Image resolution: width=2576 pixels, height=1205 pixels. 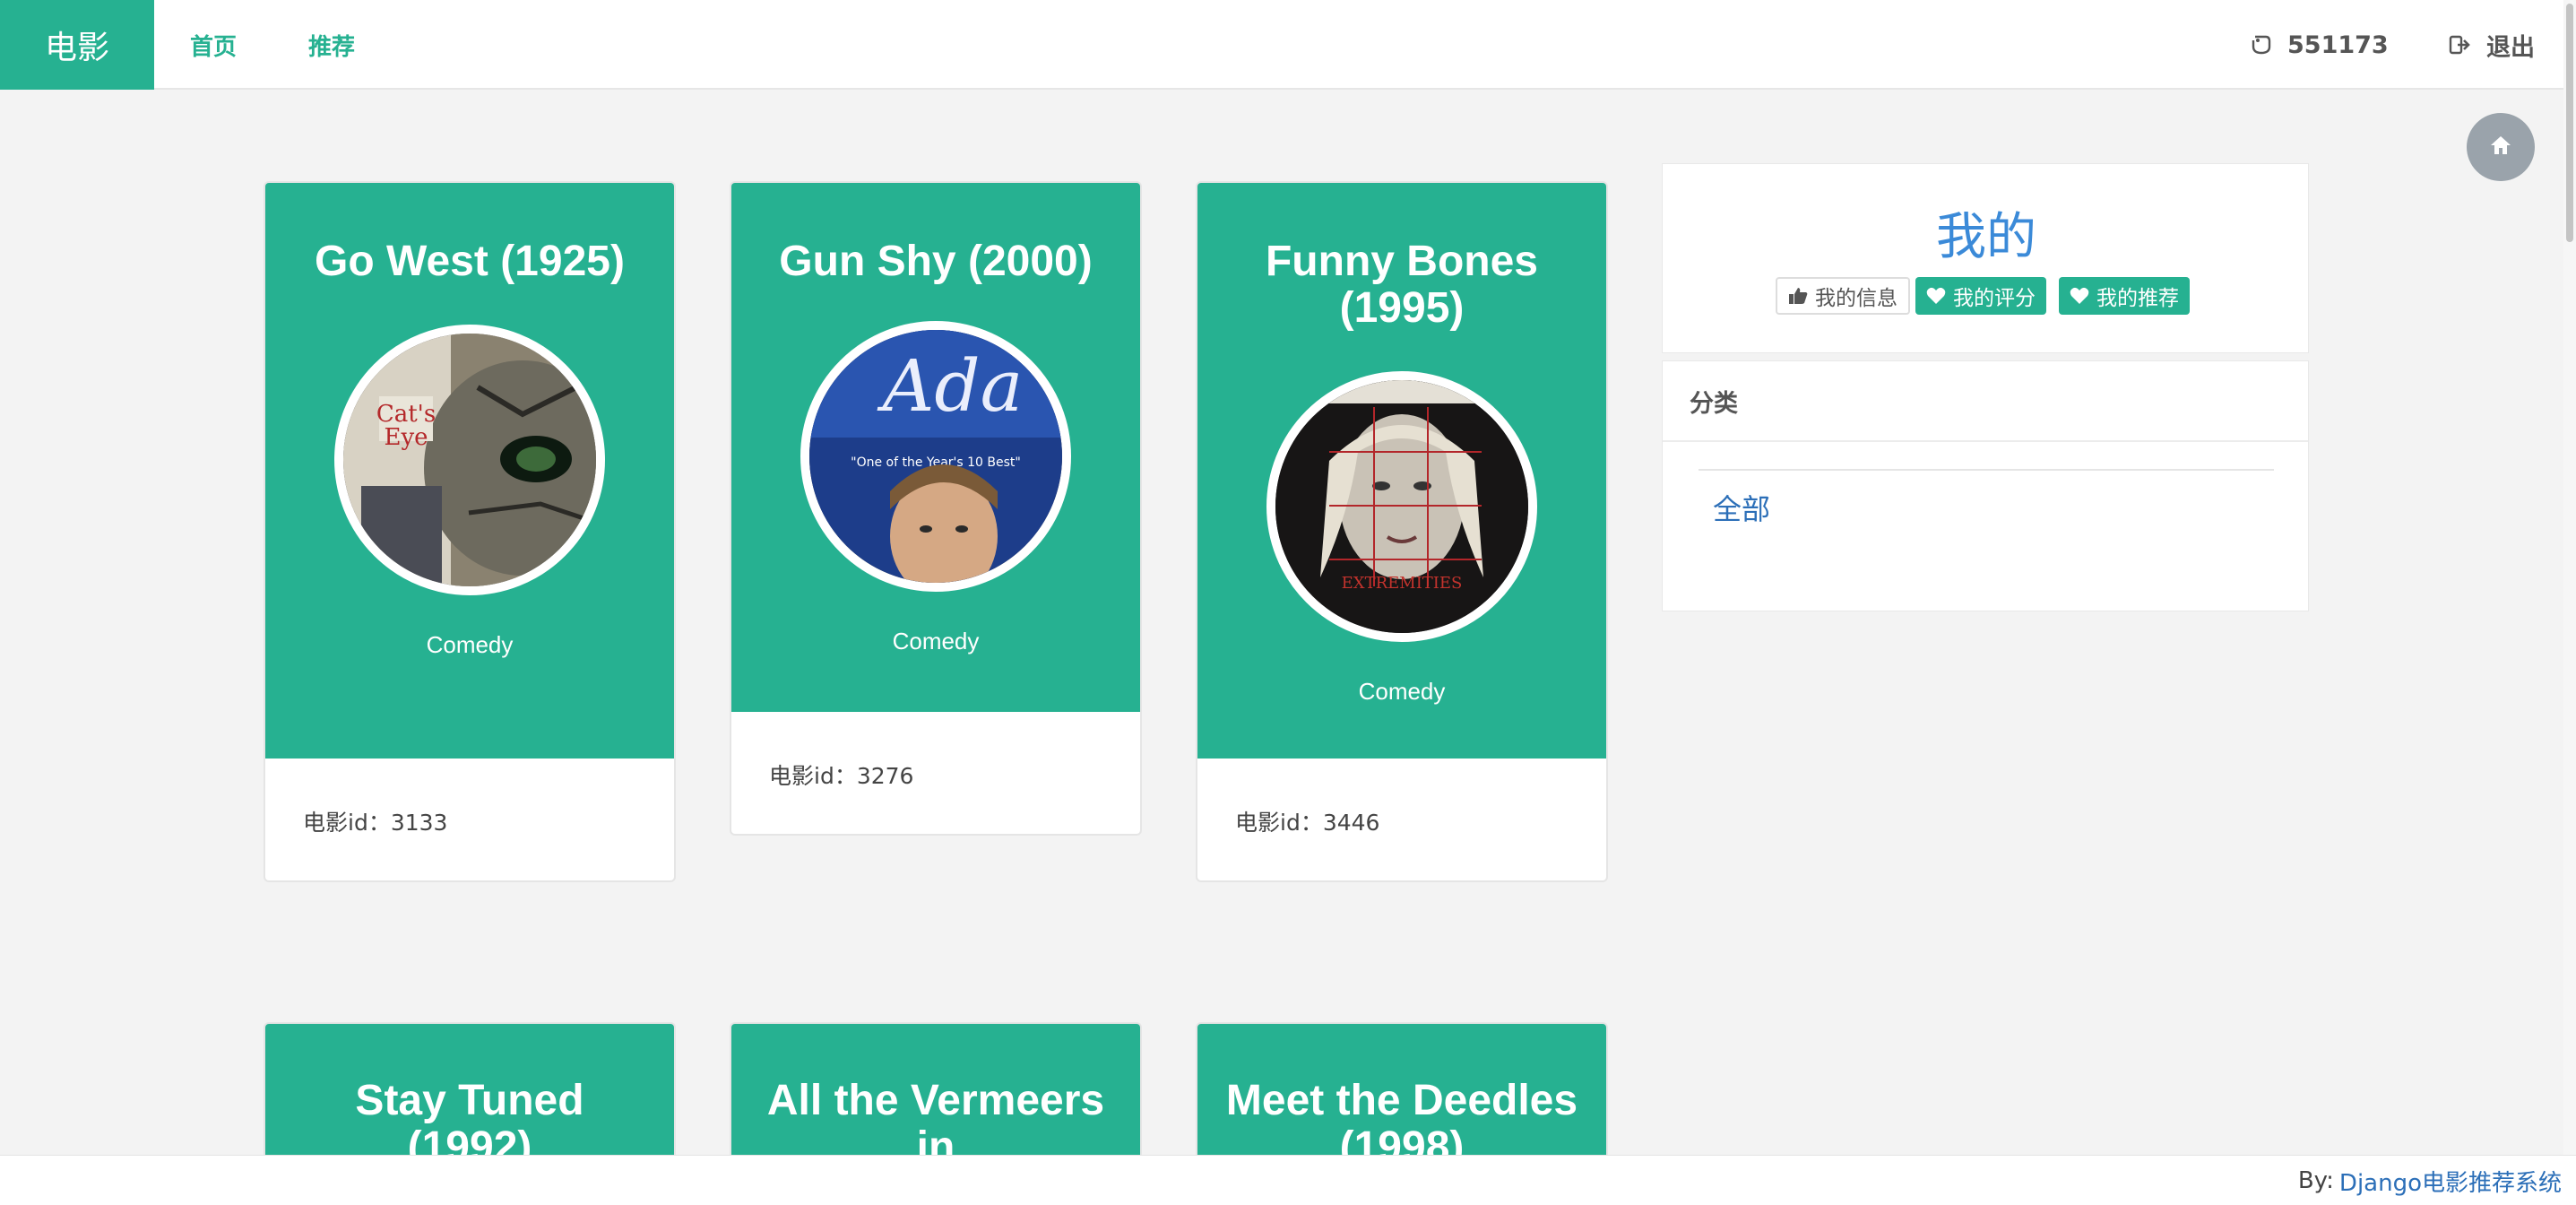 What do you see at coordinates (406, 437) in the screenshot?
I see `svg-text: Eye` at bounding box center [406, 437].